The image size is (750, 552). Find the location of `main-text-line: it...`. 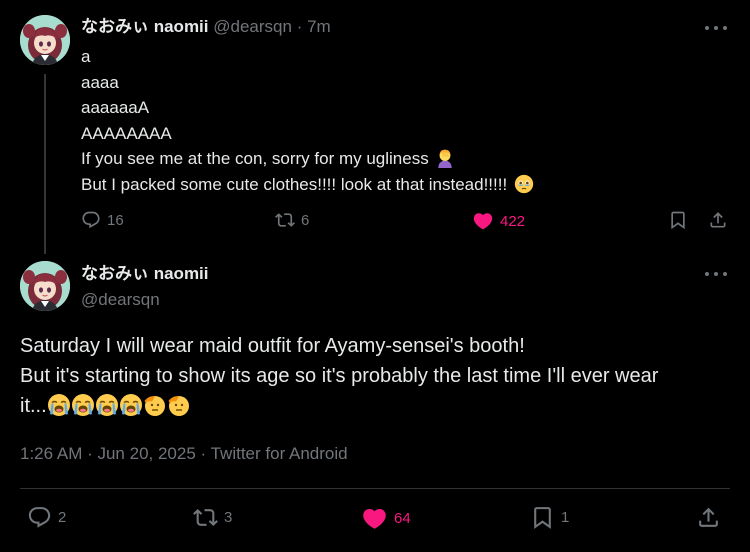

main-text-line: it... is located at coordinates (380, 406).